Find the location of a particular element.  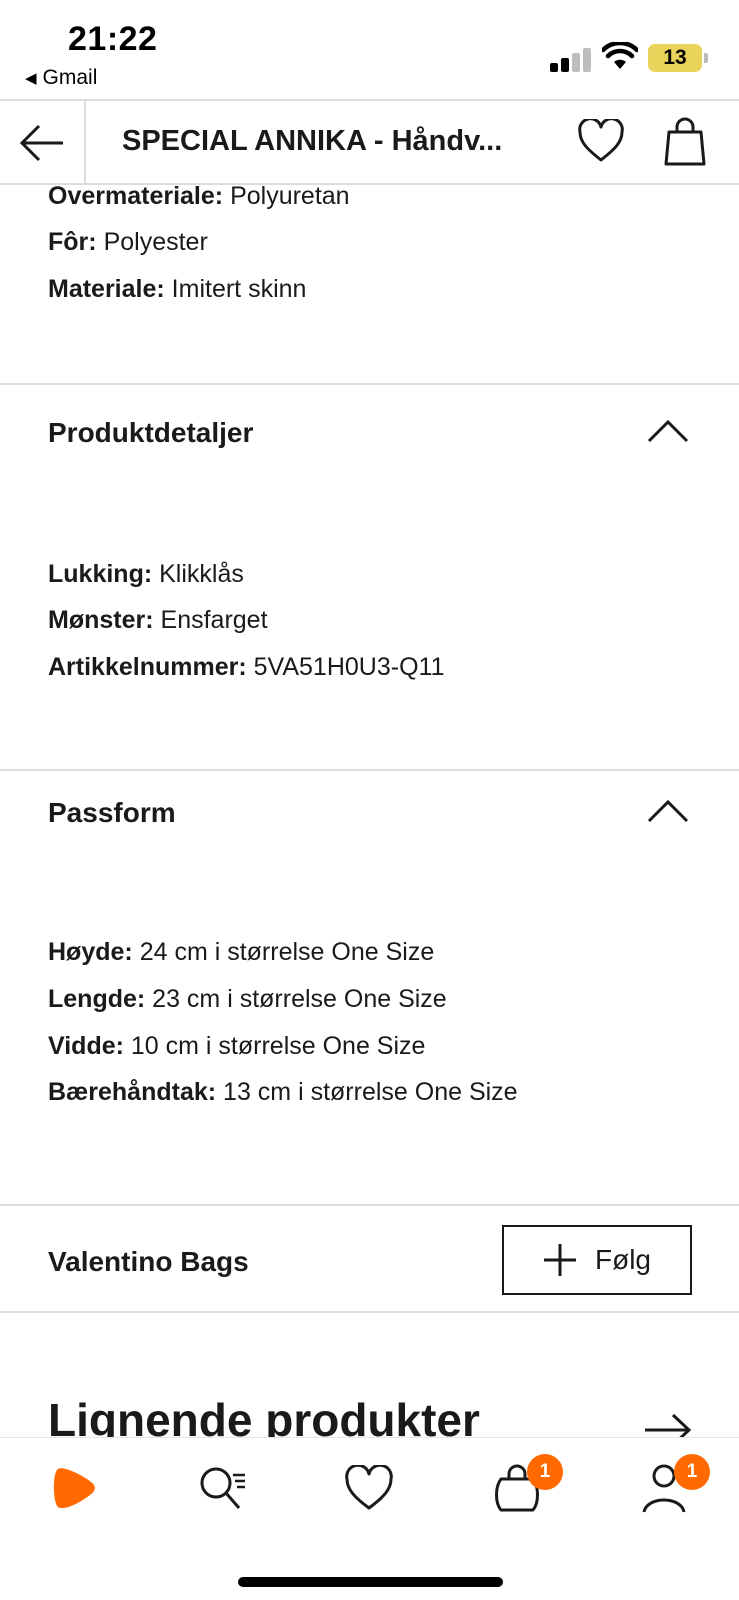

material-label: Fôr: is located at coordinates (72, 242).